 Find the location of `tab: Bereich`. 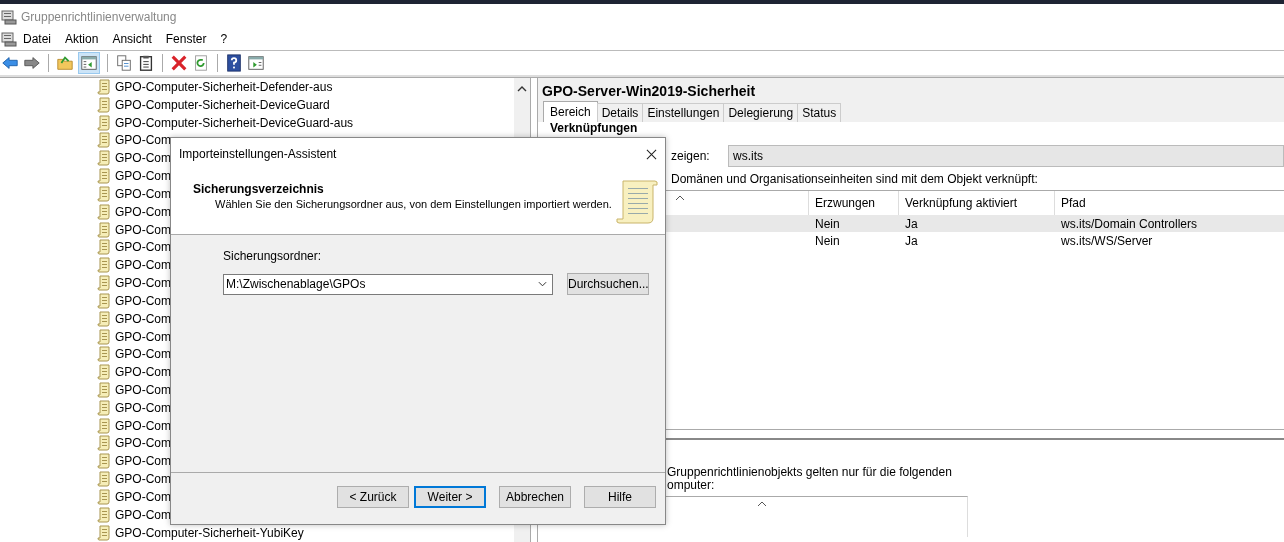

tab: Bereich is located at coordinates (570, 111).